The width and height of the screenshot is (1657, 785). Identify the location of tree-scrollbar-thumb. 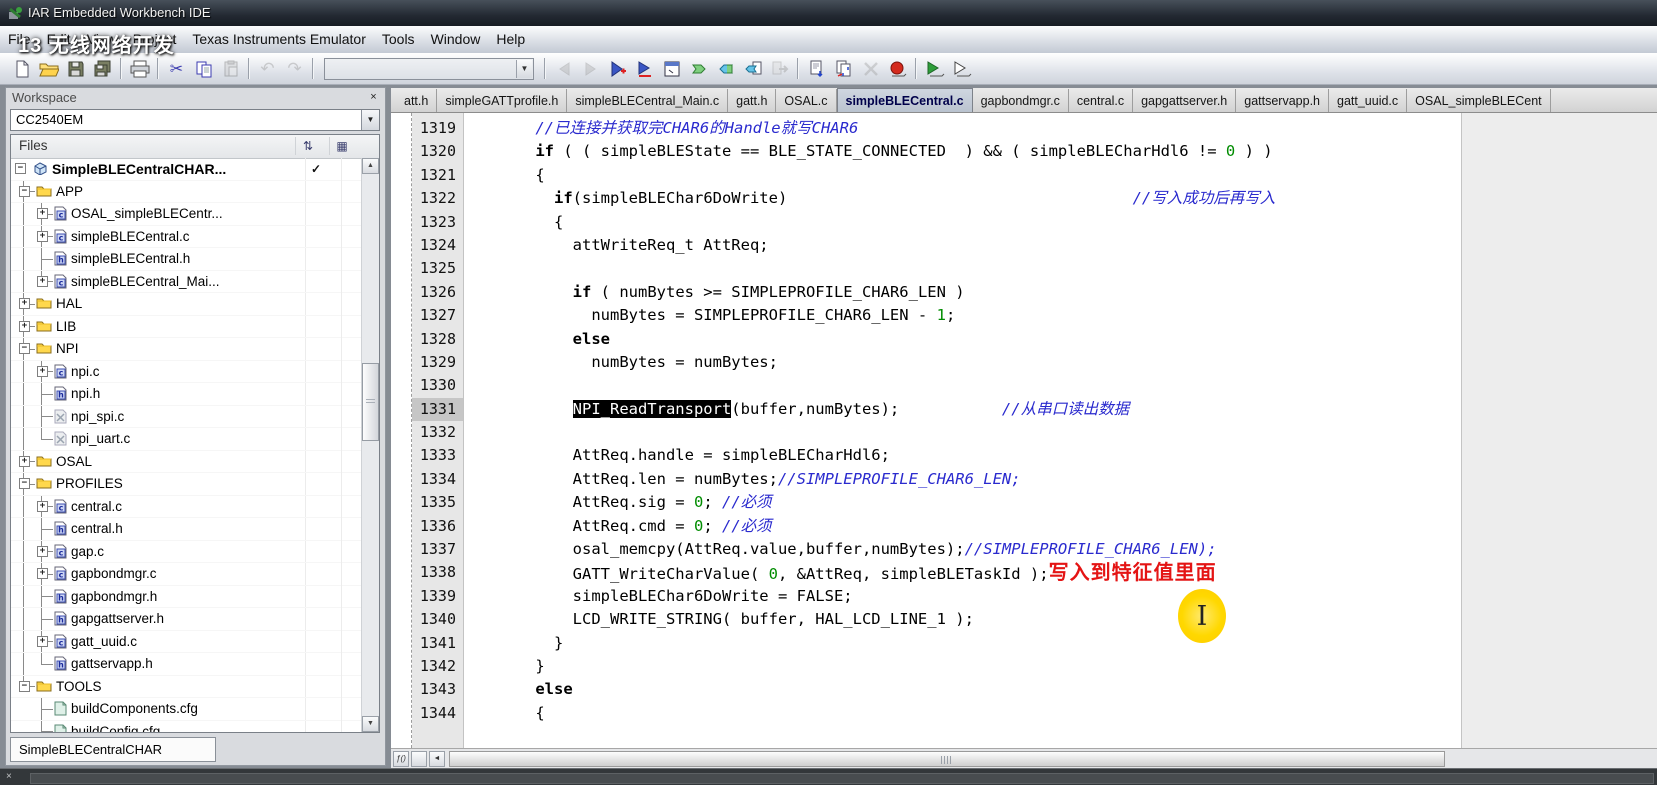
(370, 402).